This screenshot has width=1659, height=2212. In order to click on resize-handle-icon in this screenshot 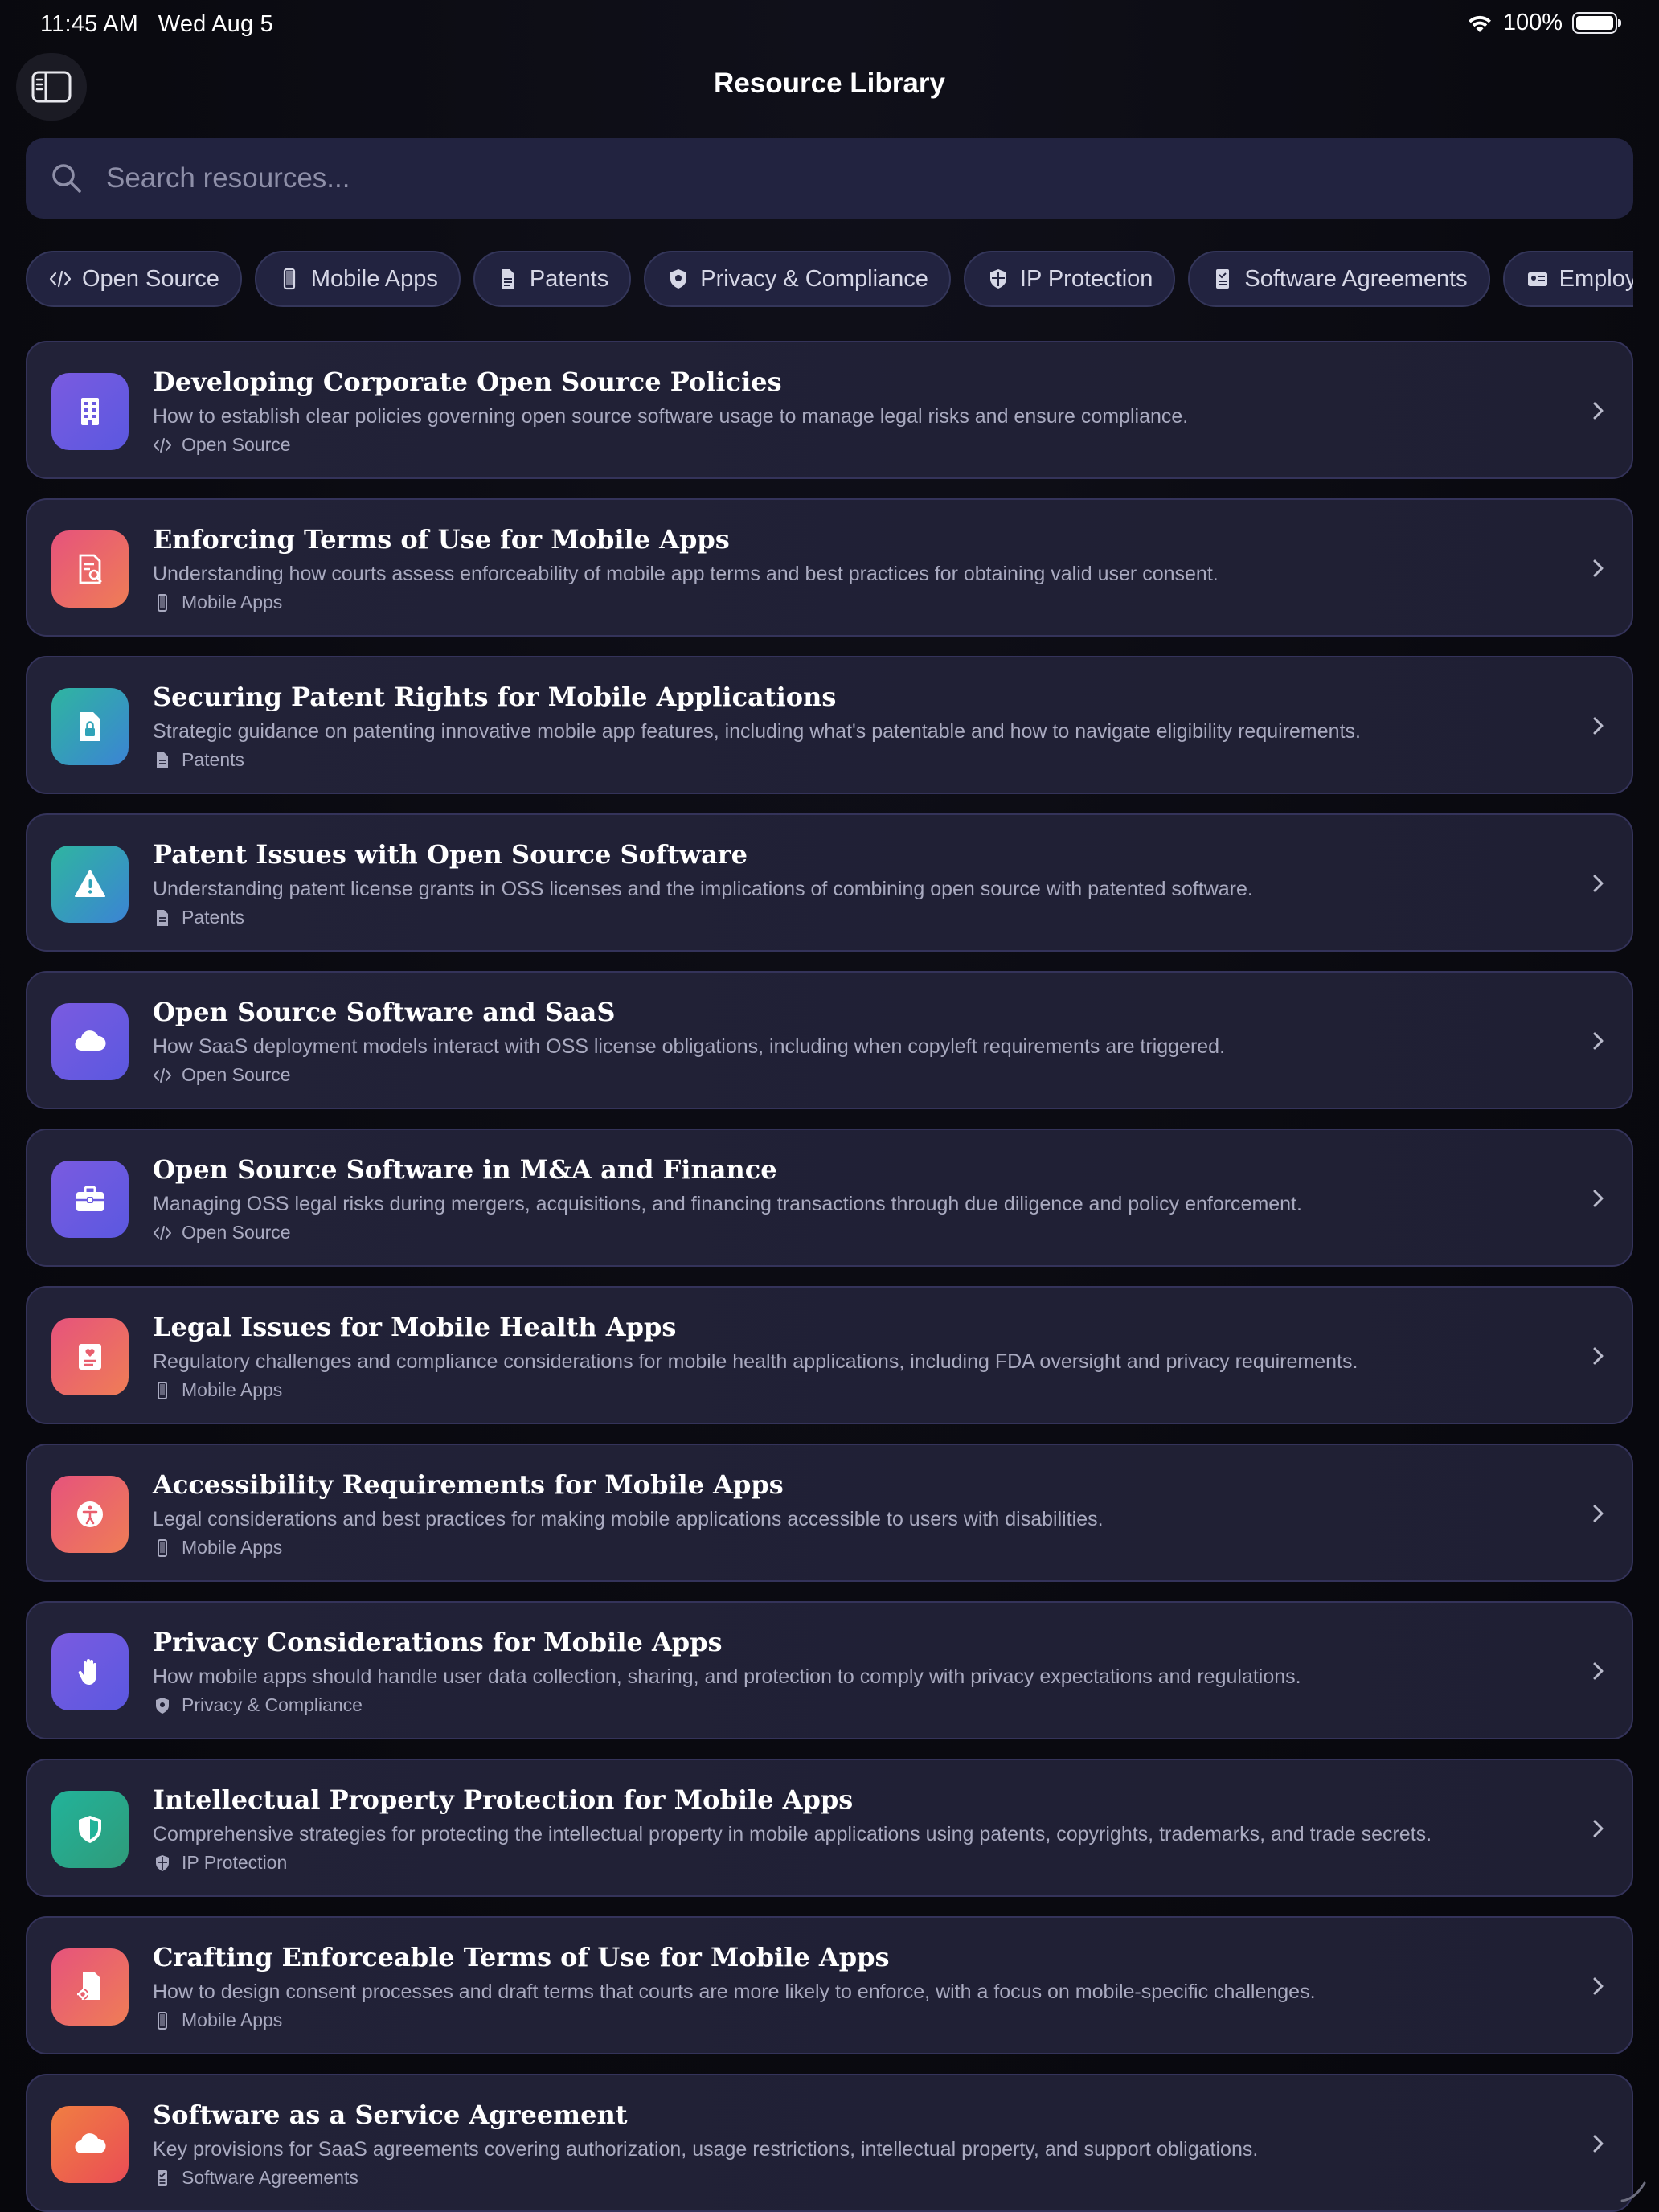, I will do `click(1633, 2188)`.